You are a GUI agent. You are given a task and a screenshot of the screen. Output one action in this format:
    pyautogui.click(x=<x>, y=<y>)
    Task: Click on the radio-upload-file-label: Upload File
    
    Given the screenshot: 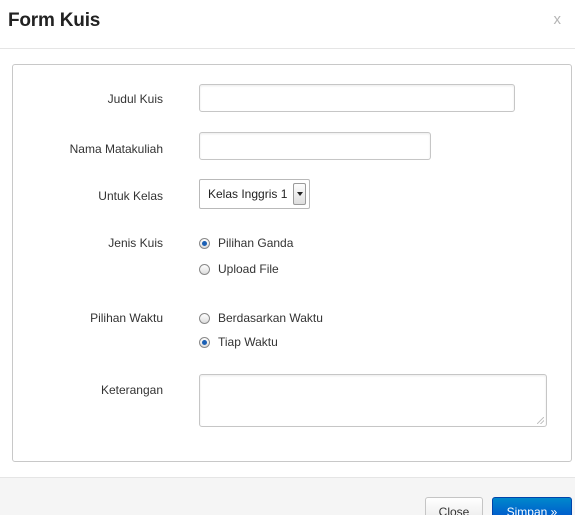 What is the action you would take?
    pyautogui.click(x=248, y=269)
    